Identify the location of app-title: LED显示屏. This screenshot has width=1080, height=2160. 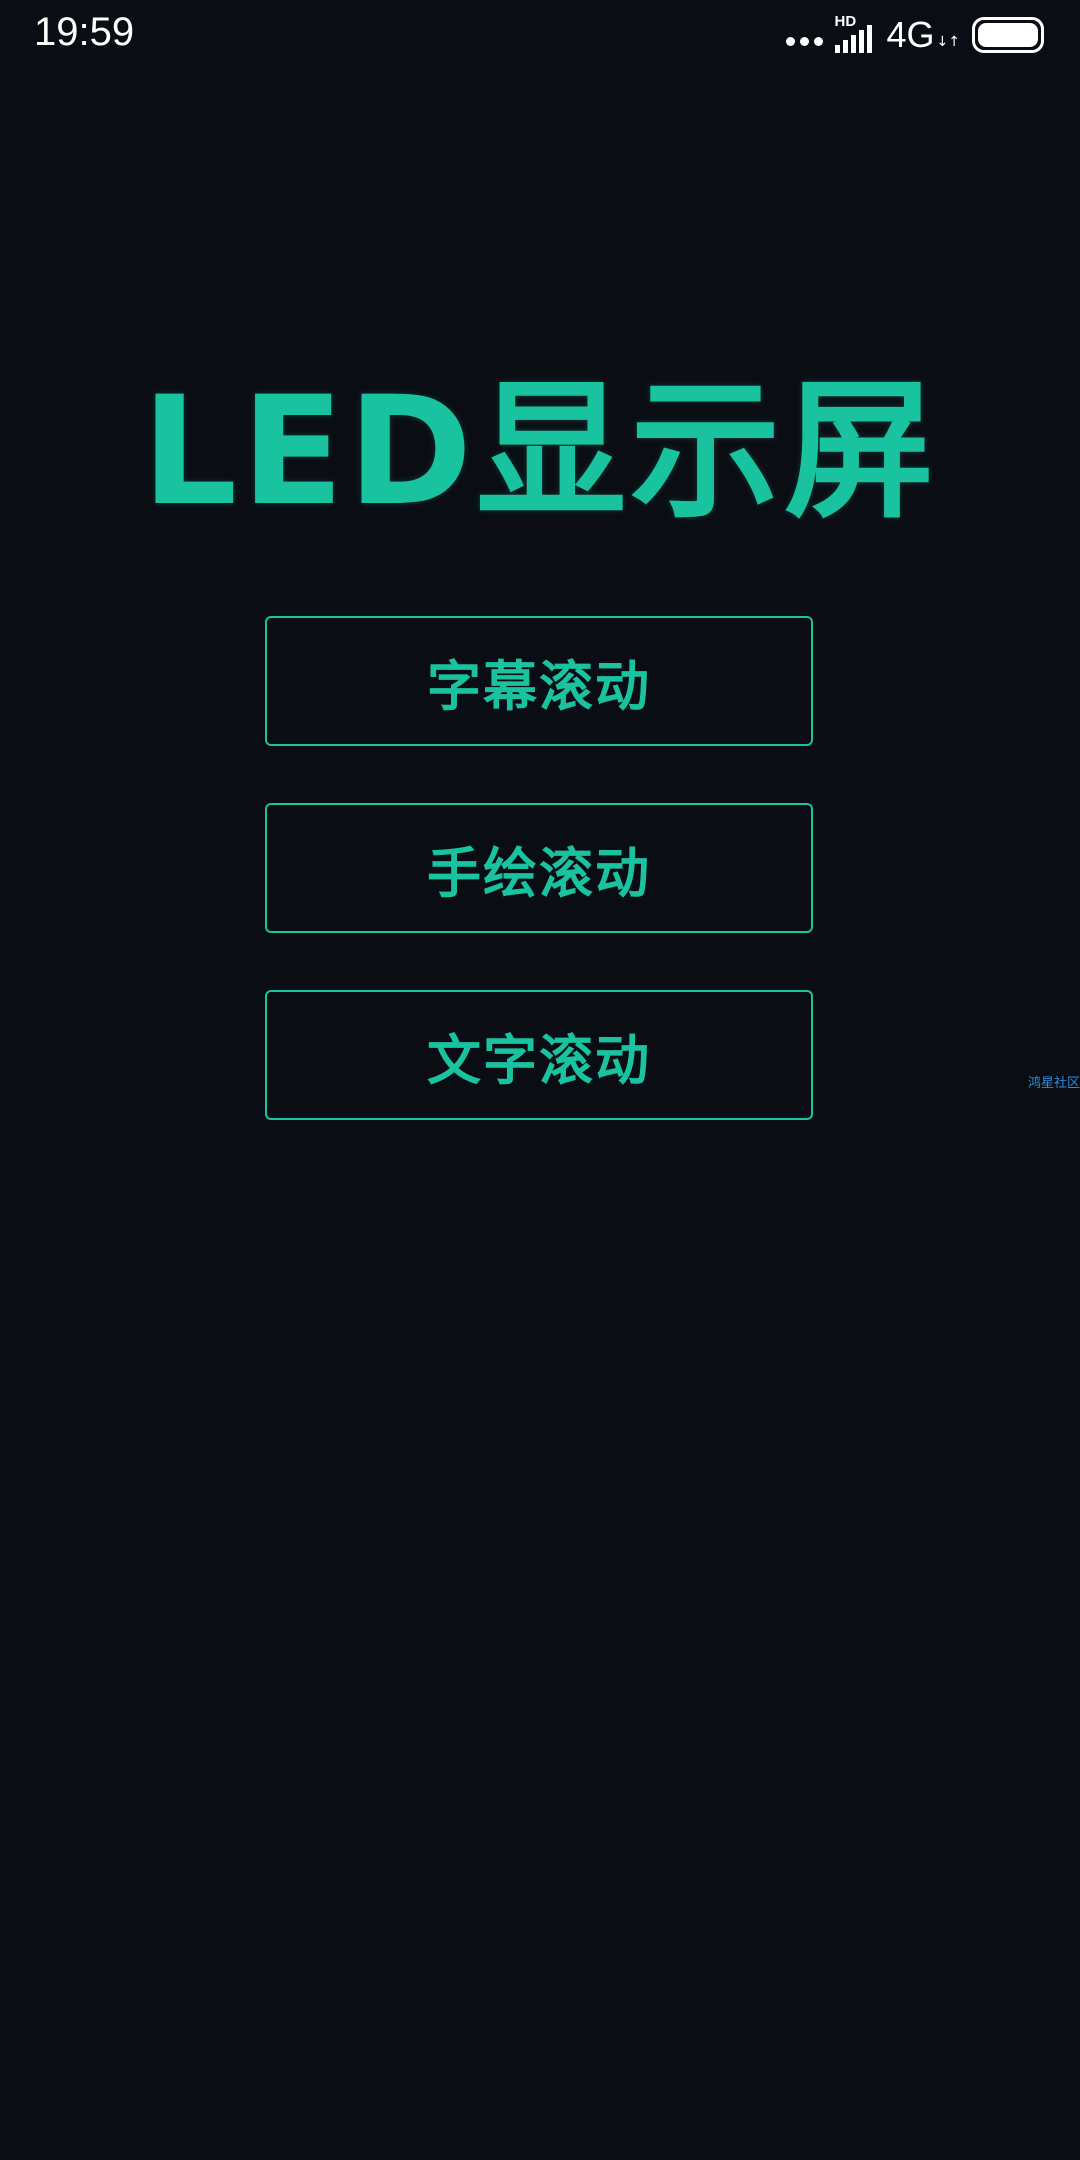
(540, 438).